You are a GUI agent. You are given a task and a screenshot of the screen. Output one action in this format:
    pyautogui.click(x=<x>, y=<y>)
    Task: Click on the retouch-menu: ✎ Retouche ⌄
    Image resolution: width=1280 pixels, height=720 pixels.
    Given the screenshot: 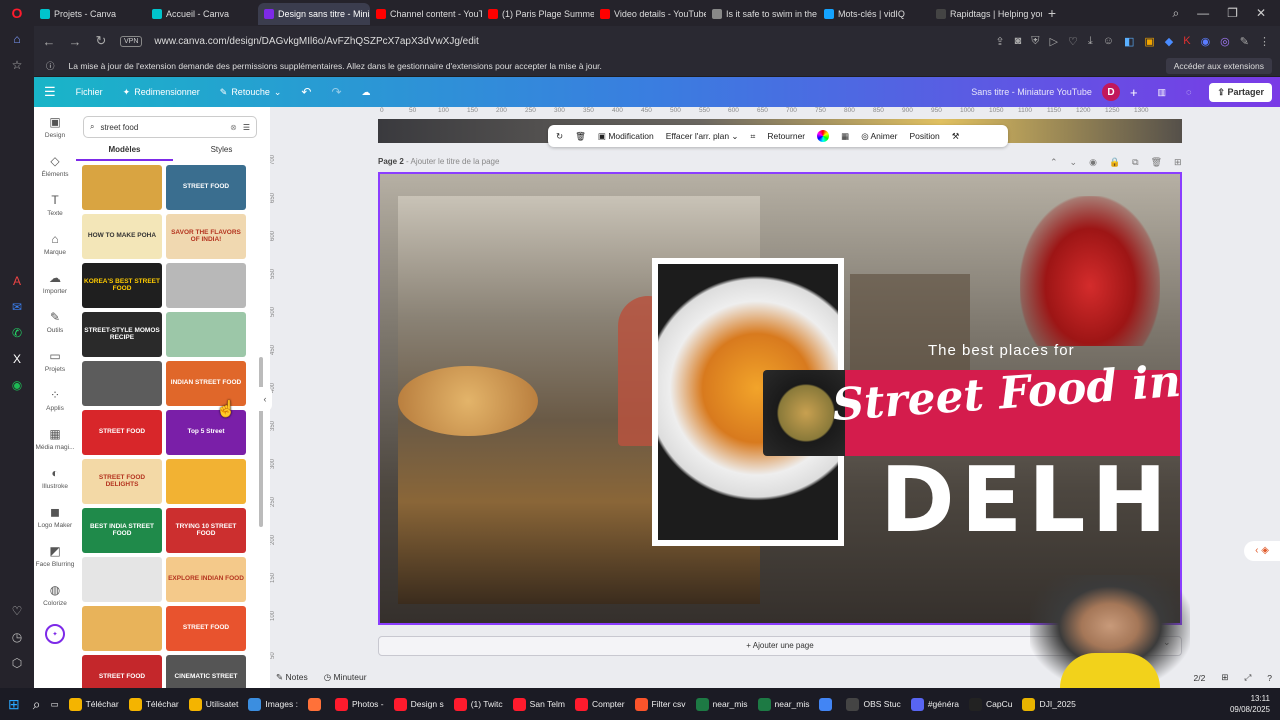 What is the action you would take?
    pyautogui.click(x=251, y=92)
    